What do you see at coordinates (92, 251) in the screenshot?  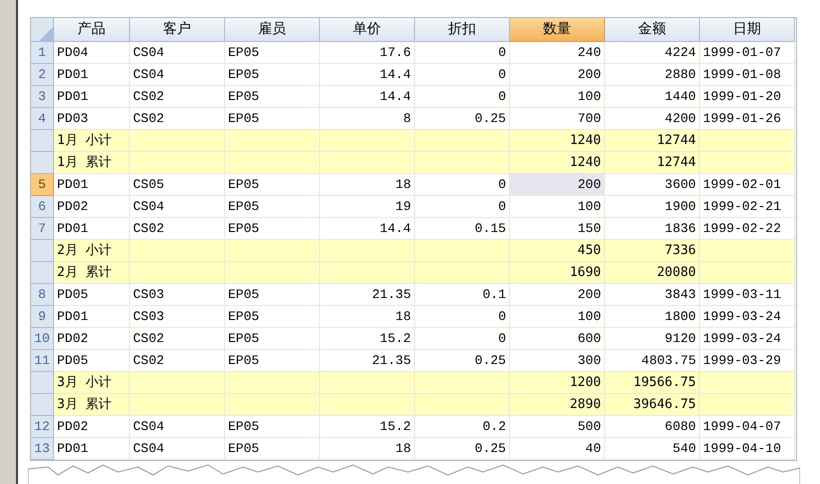 I see `table-cell: 2月 小计` at bounding box center [92, 251].